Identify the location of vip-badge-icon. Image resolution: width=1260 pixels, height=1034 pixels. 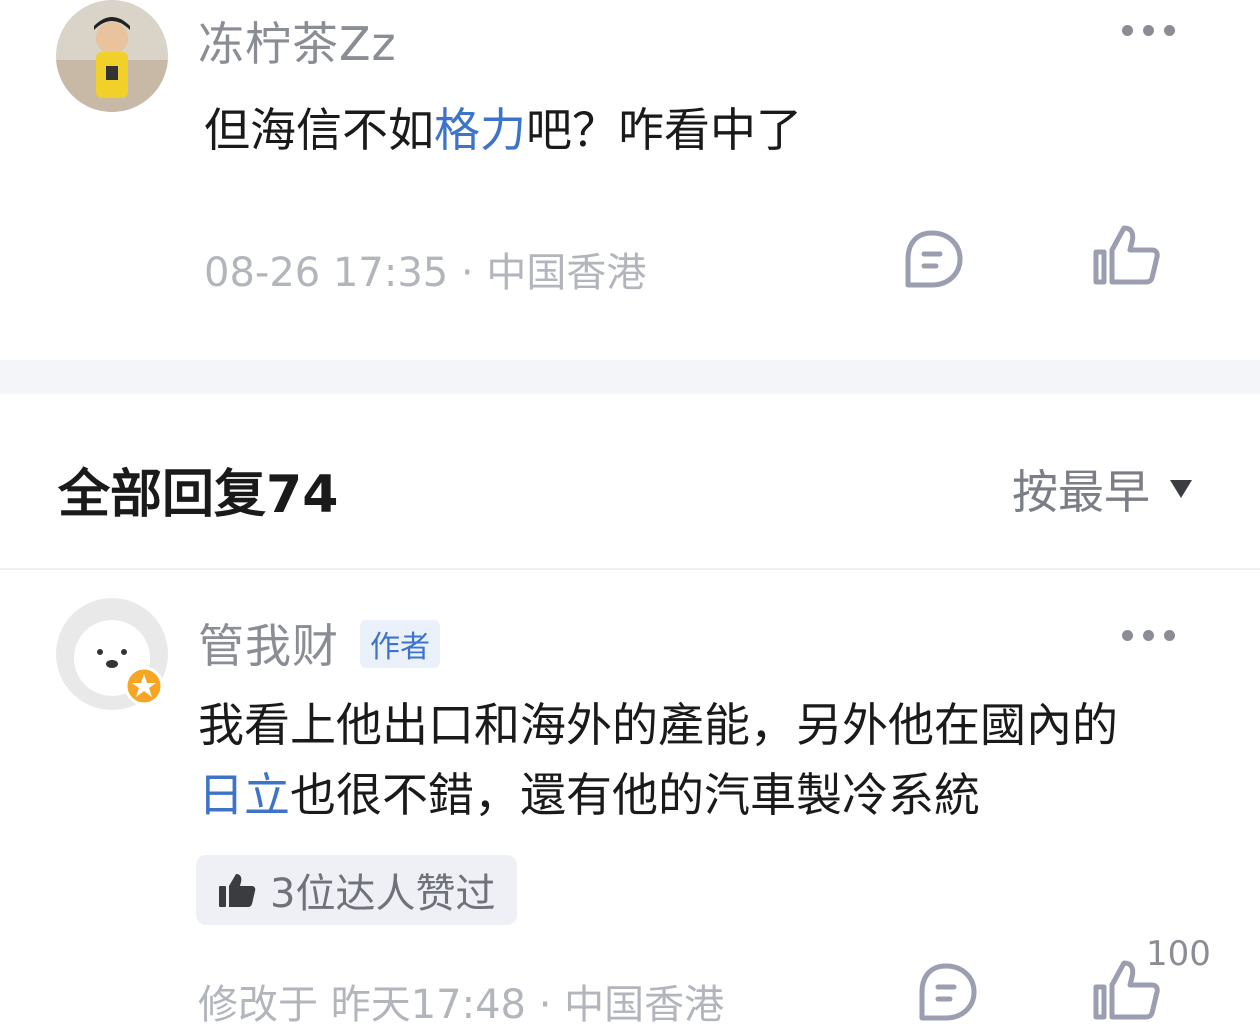
(144, 686).